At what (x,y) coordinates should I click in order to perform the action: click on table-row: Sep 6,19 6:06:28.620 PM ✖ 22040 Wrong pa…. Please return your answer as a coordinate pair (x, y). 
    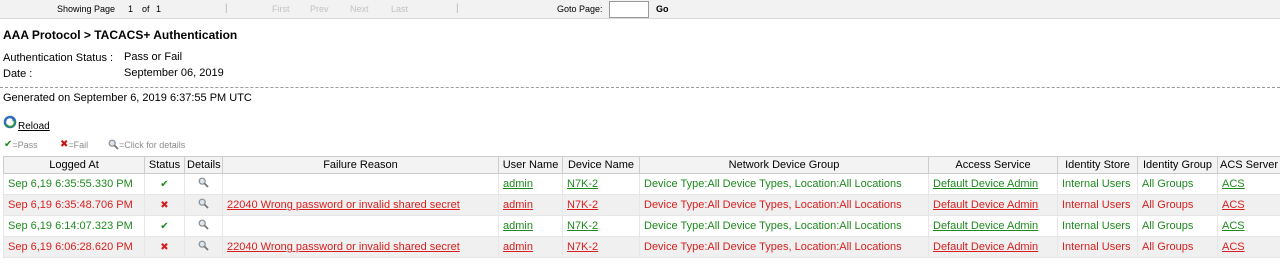
    Looking at the image, I should click on (641, 247).